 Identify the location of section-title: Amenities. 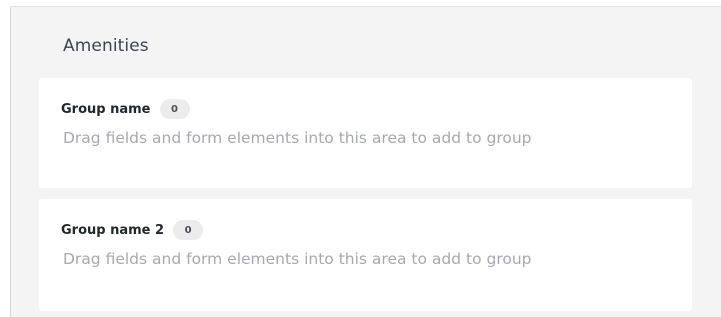
(106, 46).